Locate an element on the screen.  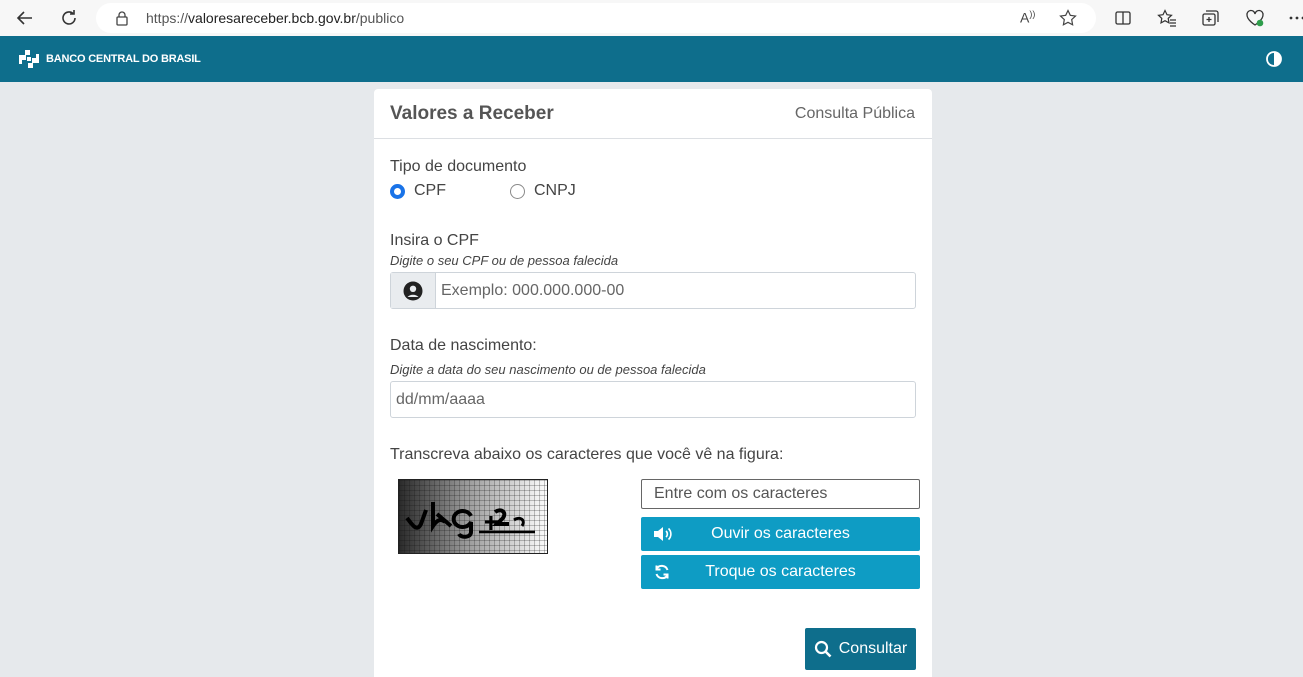
url-path: /publico is located at coordinates (380, 18).